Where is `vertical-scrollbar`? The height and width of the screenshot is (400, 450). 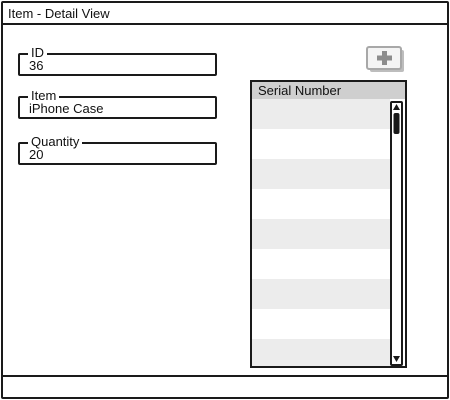
vertical-scrollbar is located at coordinates (396, 233).